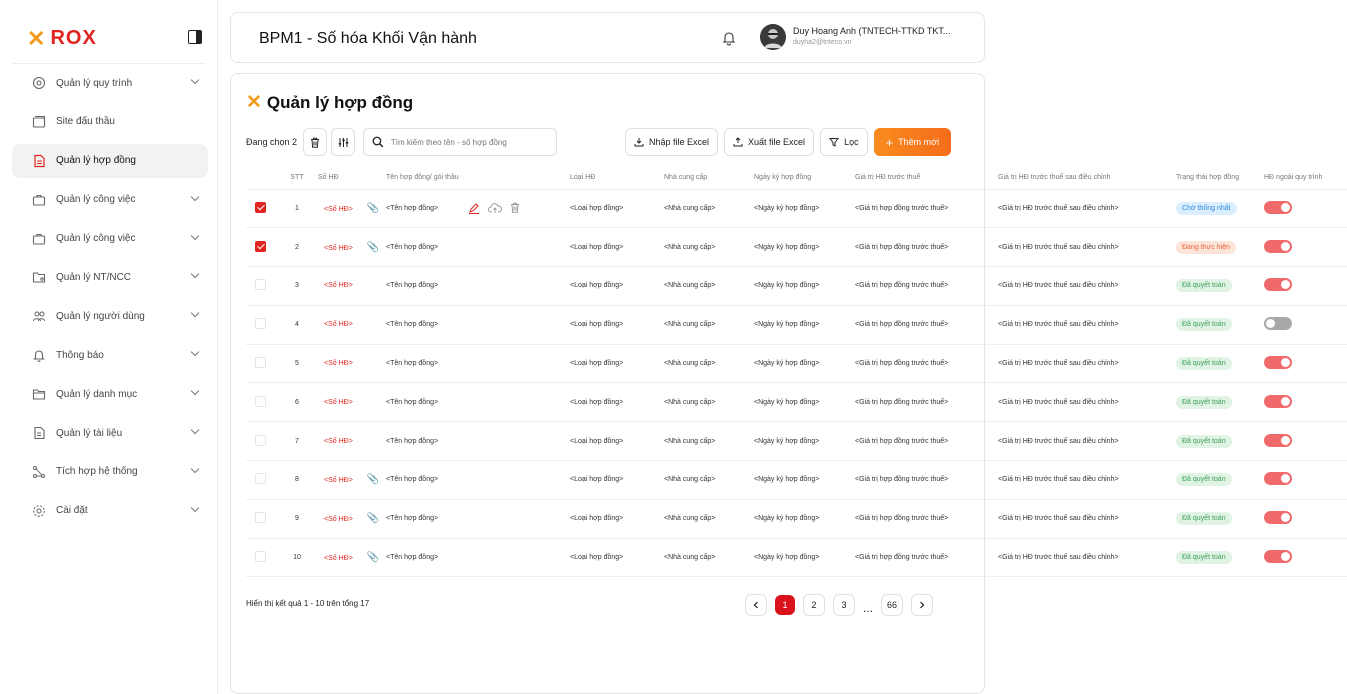 The width and height of the screenshot is (1347, 694). Describe the element at coordinates (709, 178) in the screenshot. I see `column-header: Nhà cung cấp` at that location.